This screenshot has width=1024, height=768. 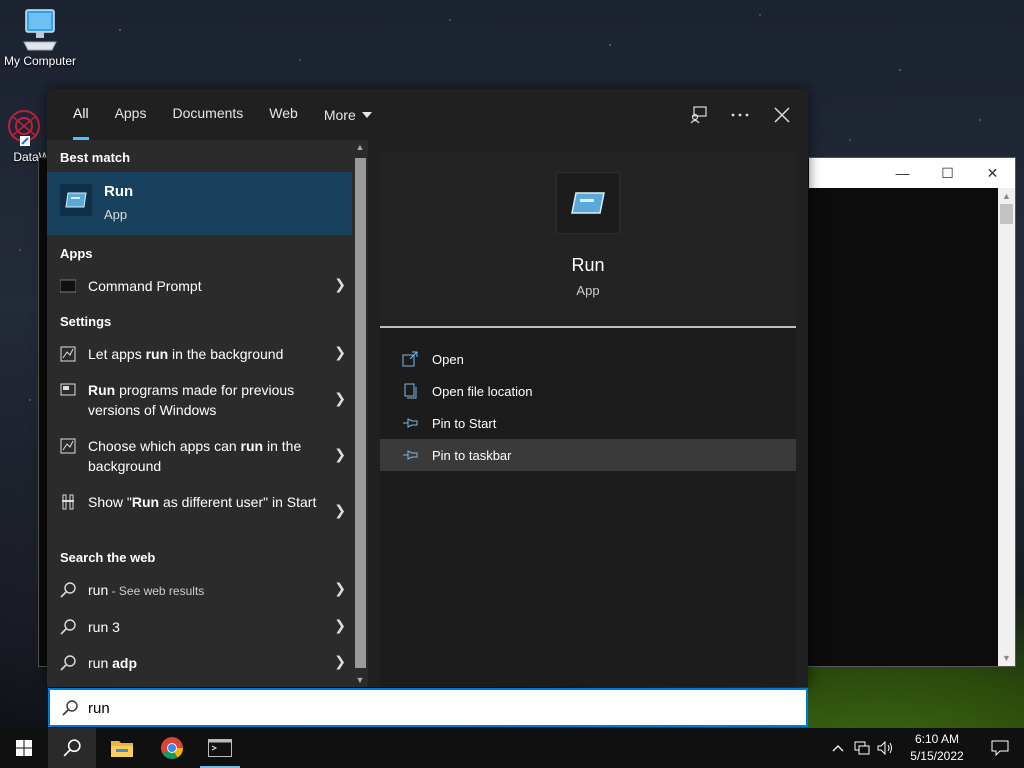 What do you see at coordinates (199, 514) in the screenshot?
I see `result-setting-run-as-different-user: Show "Run as different user" in Start ❯` at bounding box center [199, 514].